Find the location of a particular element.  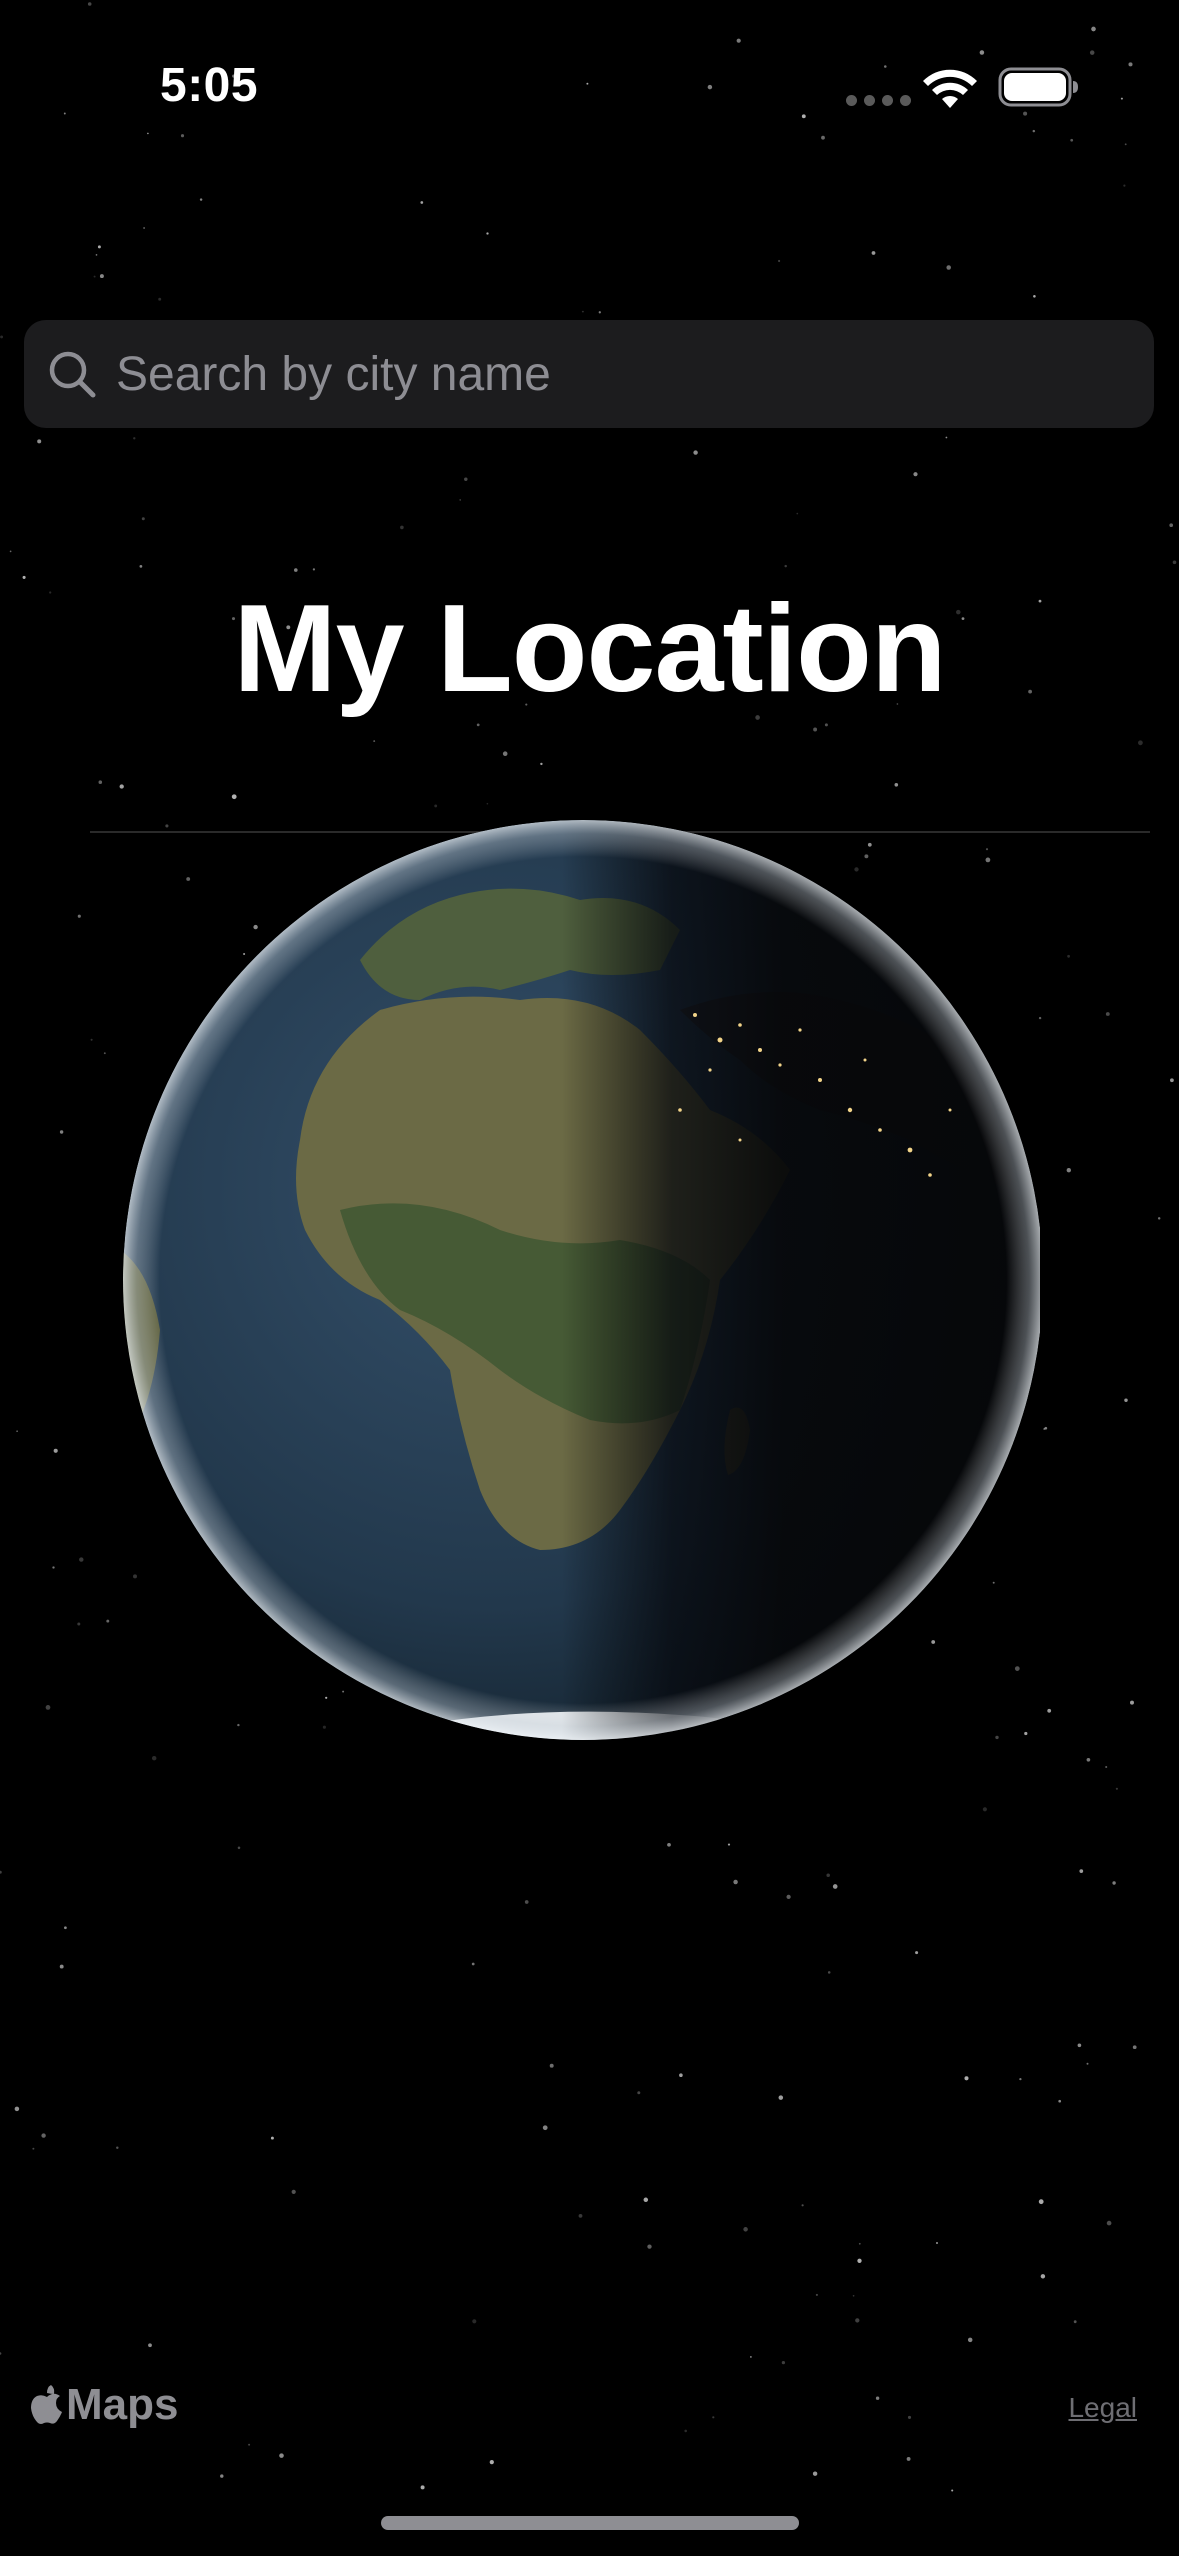

apple-logo-icon is located at coordinates (46, 2404).